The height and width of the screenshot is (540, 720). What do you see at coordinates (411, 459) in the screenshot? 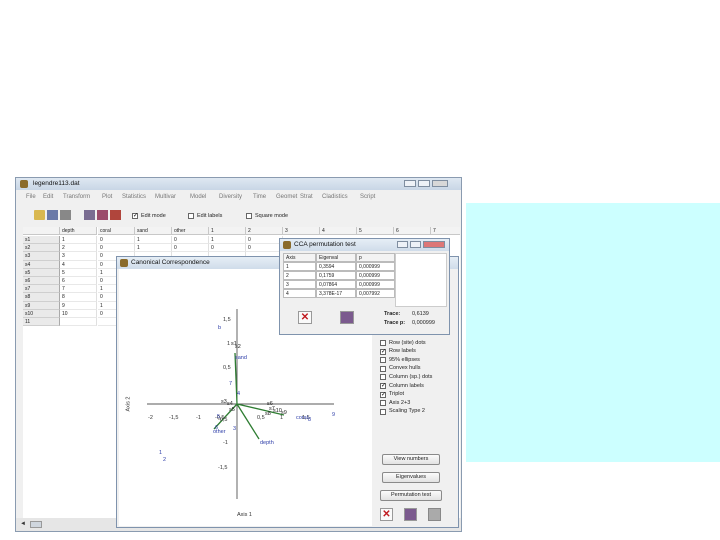
I see `view-numbers-button: View numbers` at bounding box center [411, 459].